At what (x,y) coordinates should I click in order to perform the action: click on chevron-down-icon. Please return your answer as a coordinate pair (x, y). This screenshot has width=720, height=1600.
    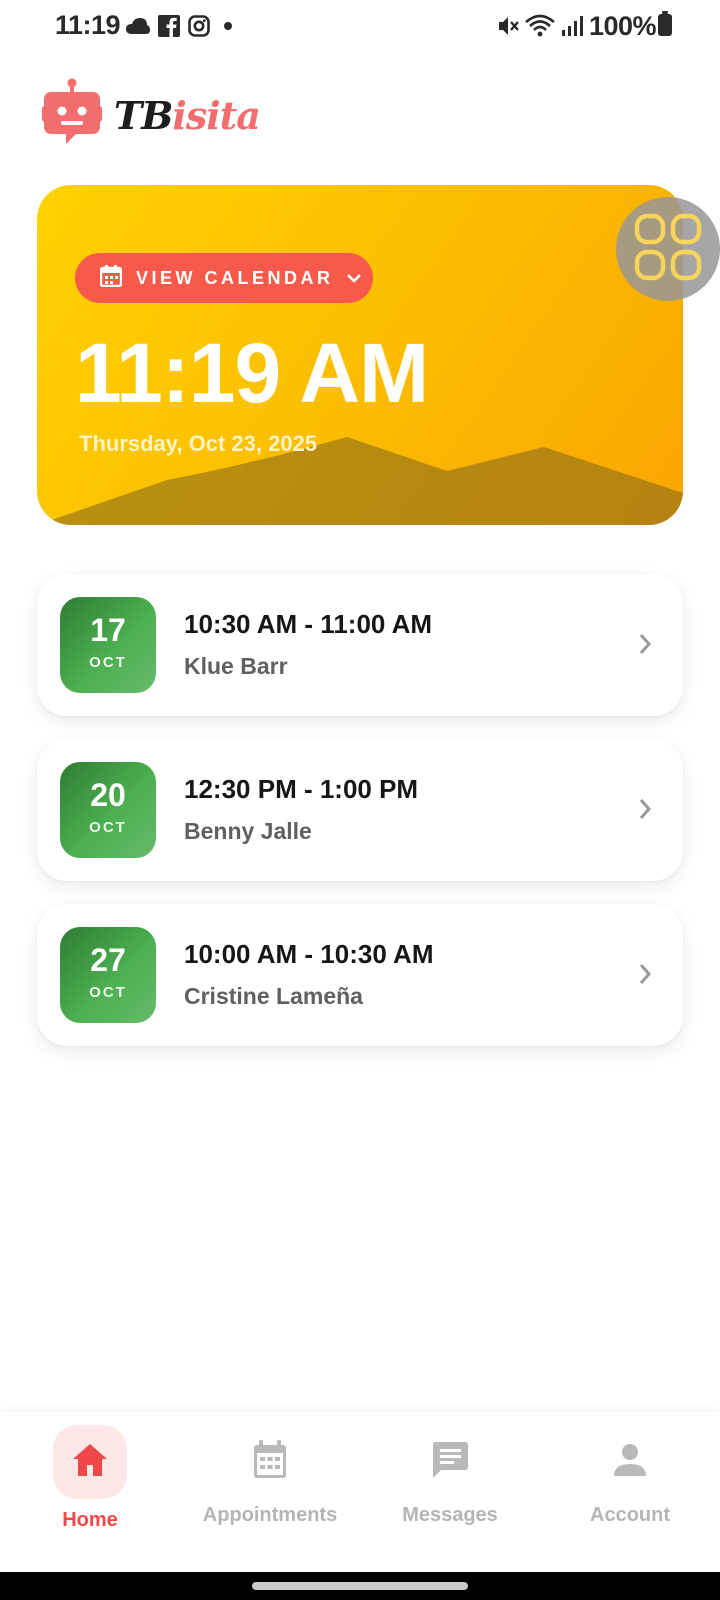
    Looking at the image, I should click on (354, 278).